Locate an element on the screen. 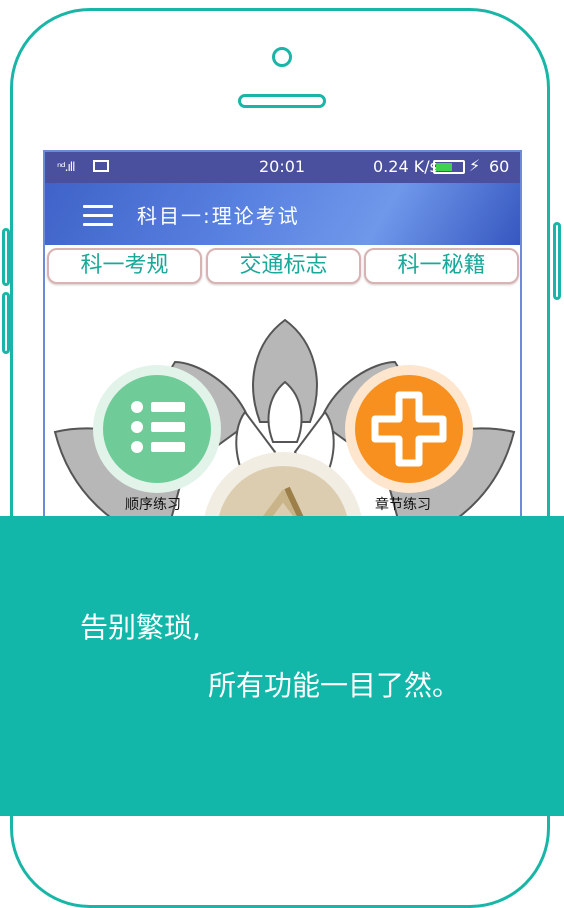 Image resolution: width=564 pixels, height=908 pixels. chapter-practice-label: 章节练习 is located at coordinates (403, 505).